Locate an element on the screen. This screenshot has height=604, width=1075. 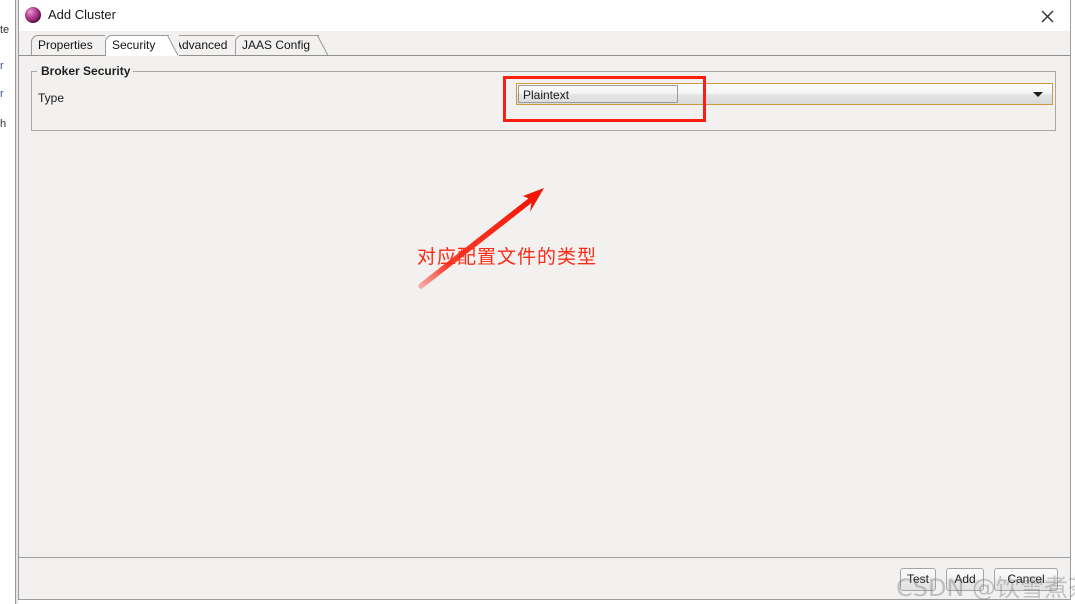
test-button: Test is located at coordinates (918, 579).